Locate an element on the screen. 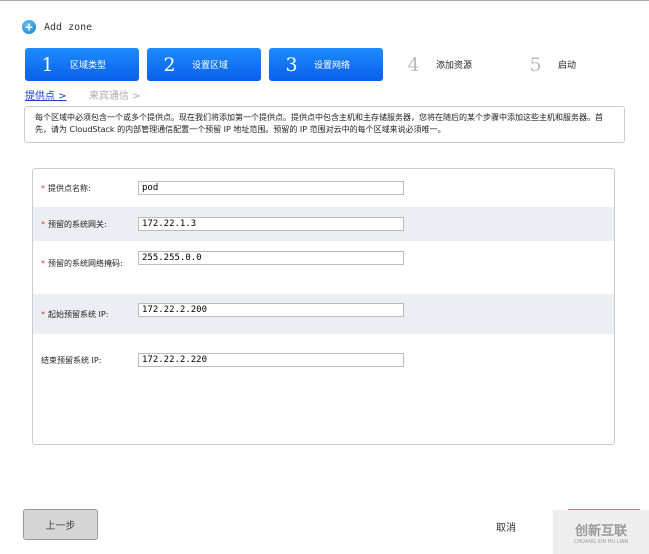 The image size is (649, 554). form-row-start-ip: * 起始预留系统 IP: 172.22.2.200 is located at coordinates (323, 314).